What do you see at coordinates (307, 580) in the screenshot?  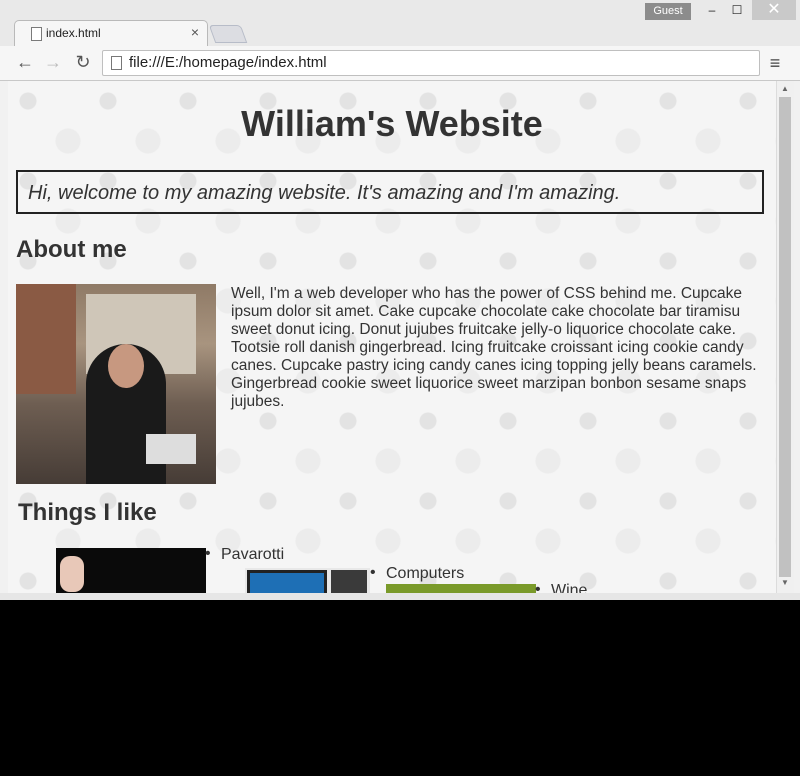 I see `computers-image` at bounding box center [307, 580].